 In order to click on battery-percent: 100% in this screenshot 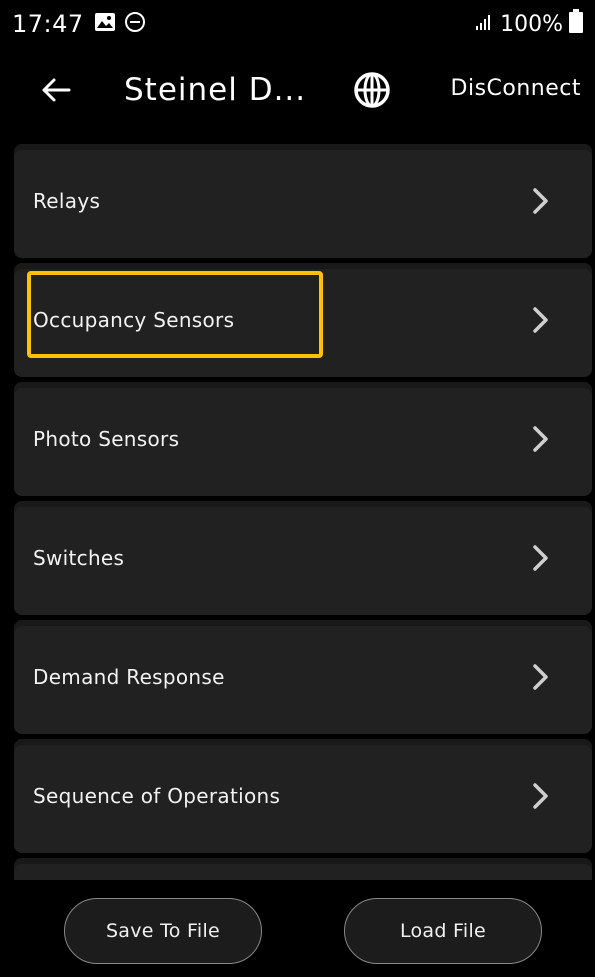, I will do `click(531, 24)`.